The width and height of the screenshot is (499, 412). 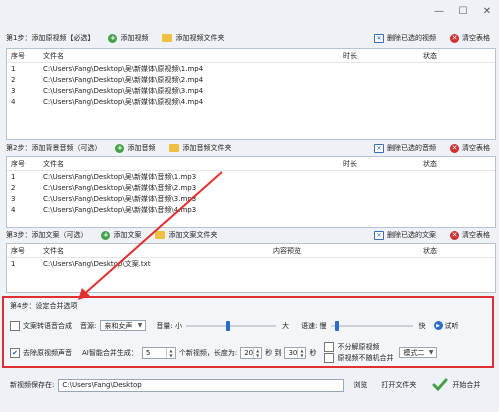 I want to click on delete-selected-audio-button: ✕ 删除已选的音频, so click(x=405, y=148).